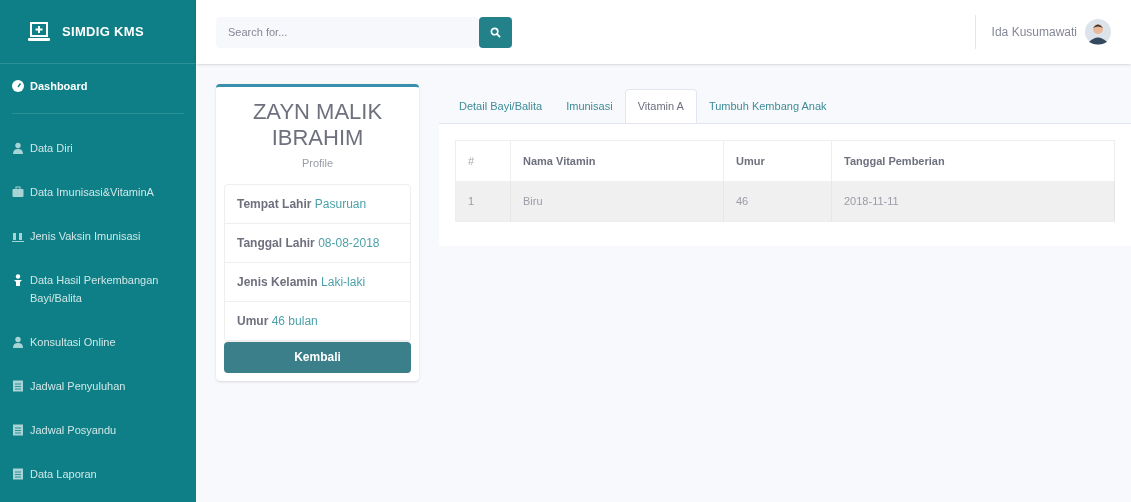 The height and width of the screenshot is (502, 1131). Describe the element at coordinates (98, 430) in the screenshot. I see `sidebar-item: Jadwal Posyandu` at that location.